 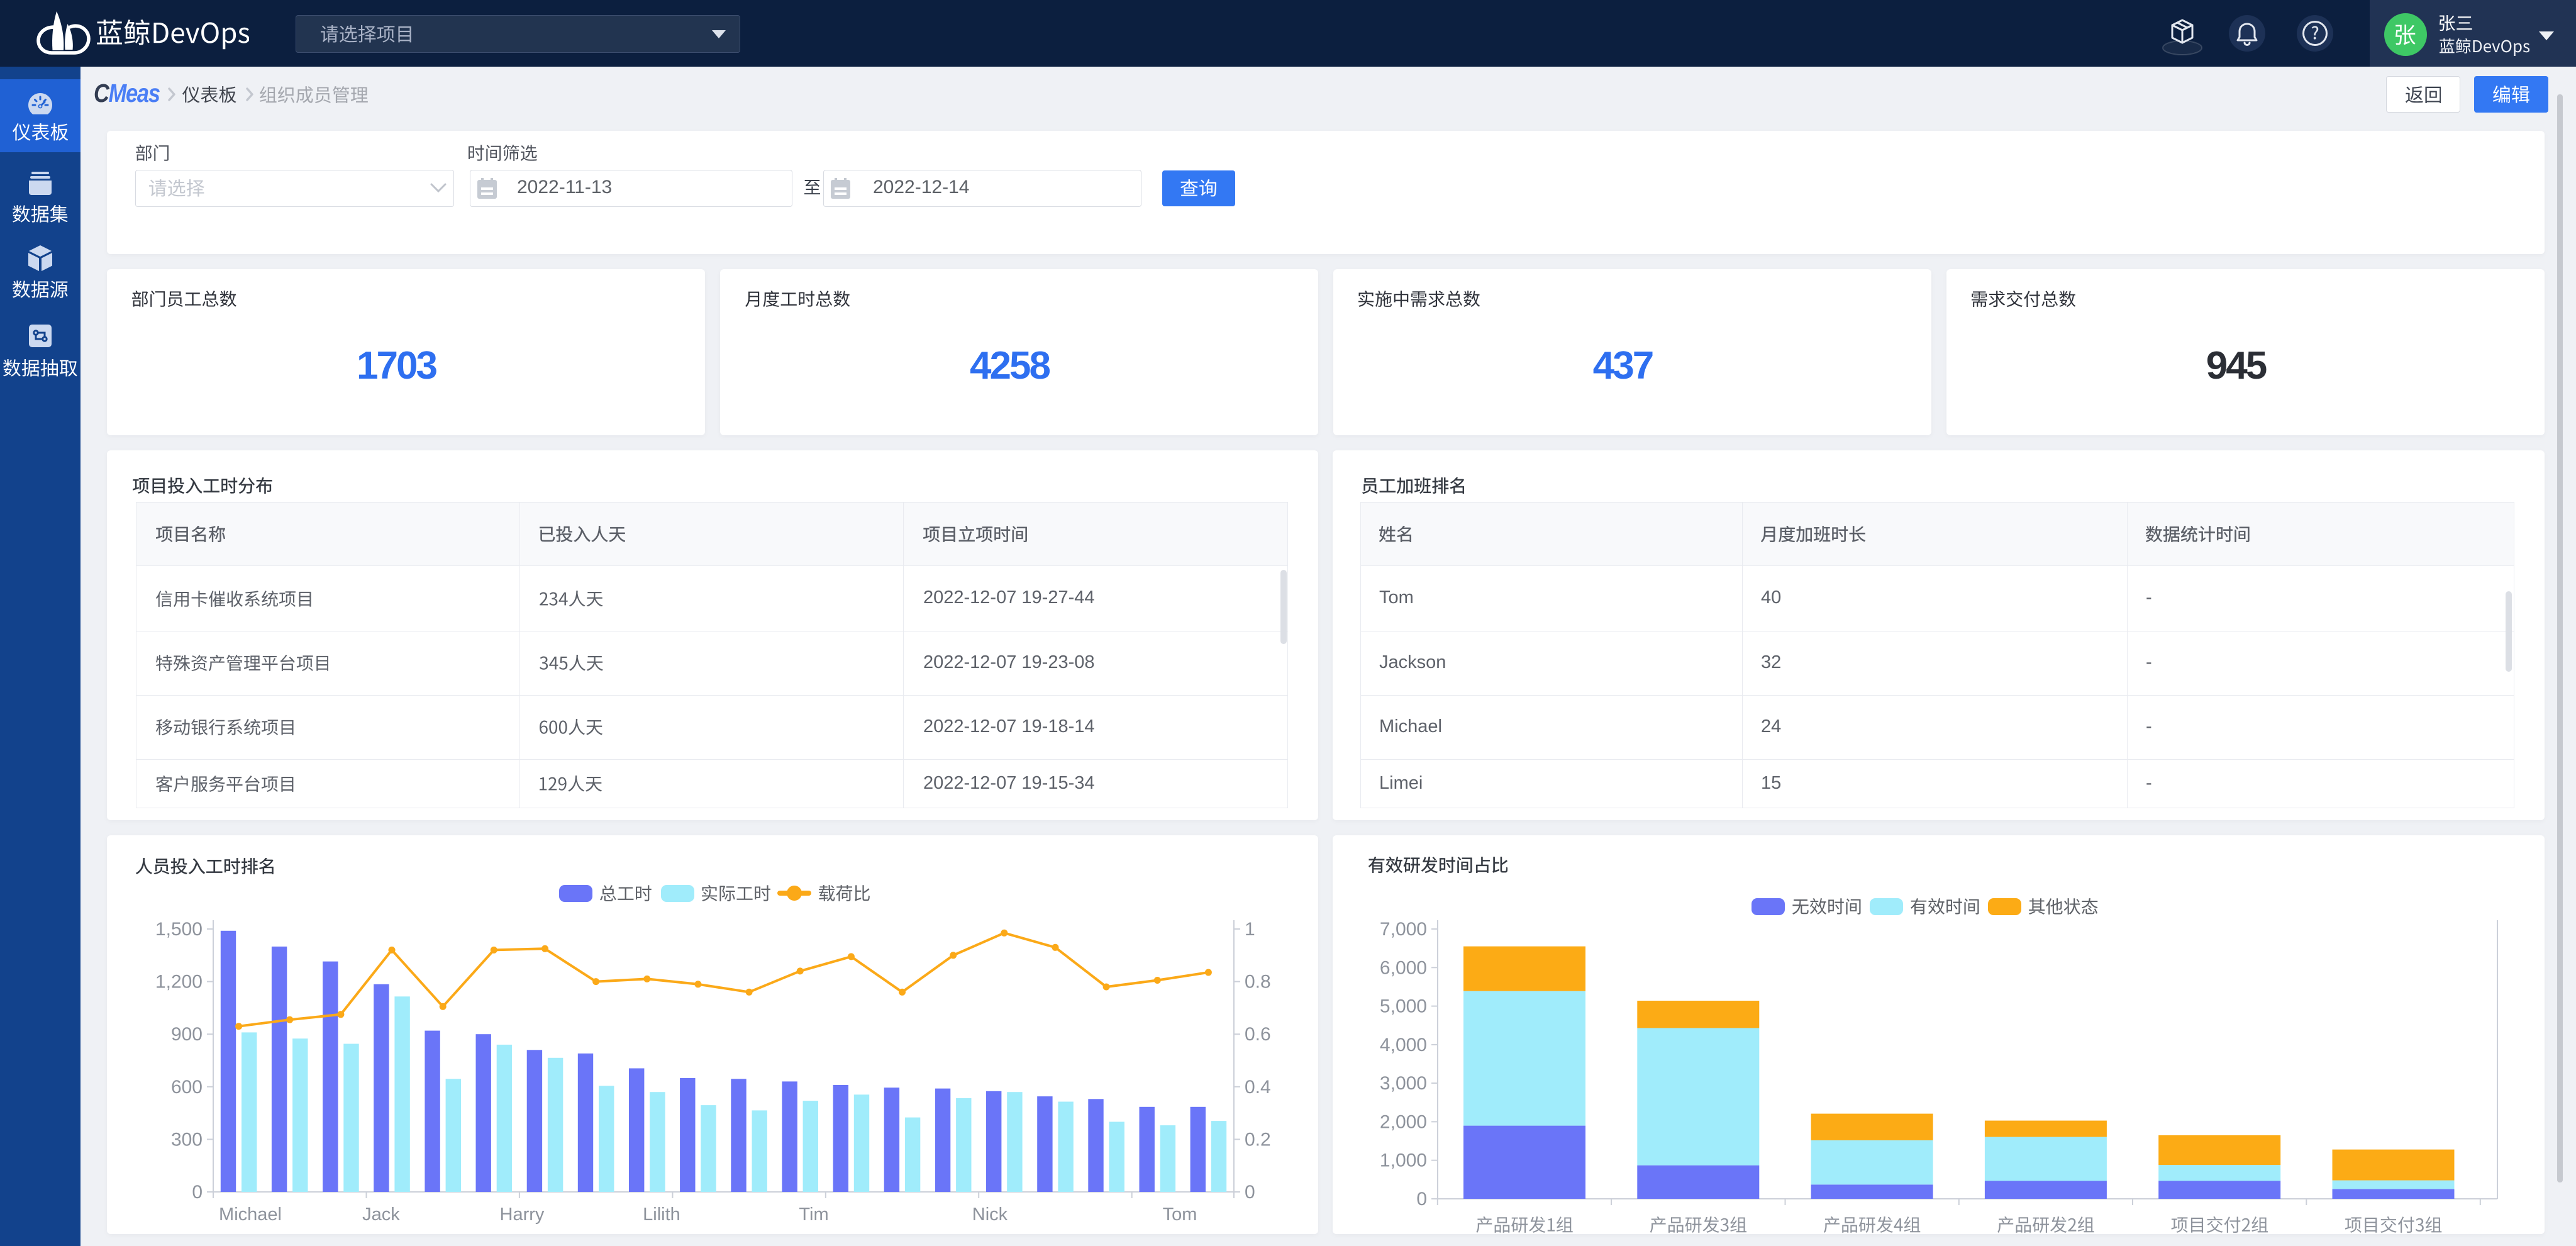 I want to click on svg-text: Nick, so click(x=990, y=1214).